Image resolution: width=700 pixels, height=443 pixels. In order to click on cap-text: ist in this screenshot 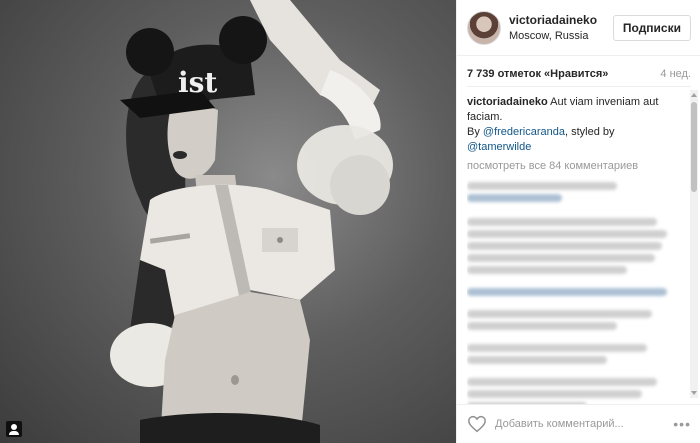, I will do `click(197, 82)`.